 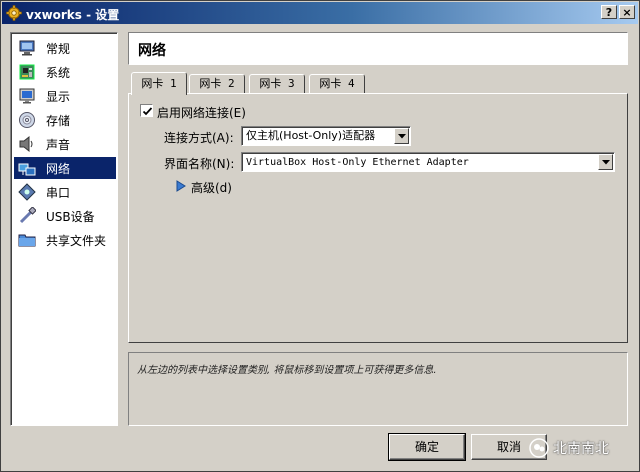 I want to click on sidebar-item-label: 显示, so click(x=58, y=96).